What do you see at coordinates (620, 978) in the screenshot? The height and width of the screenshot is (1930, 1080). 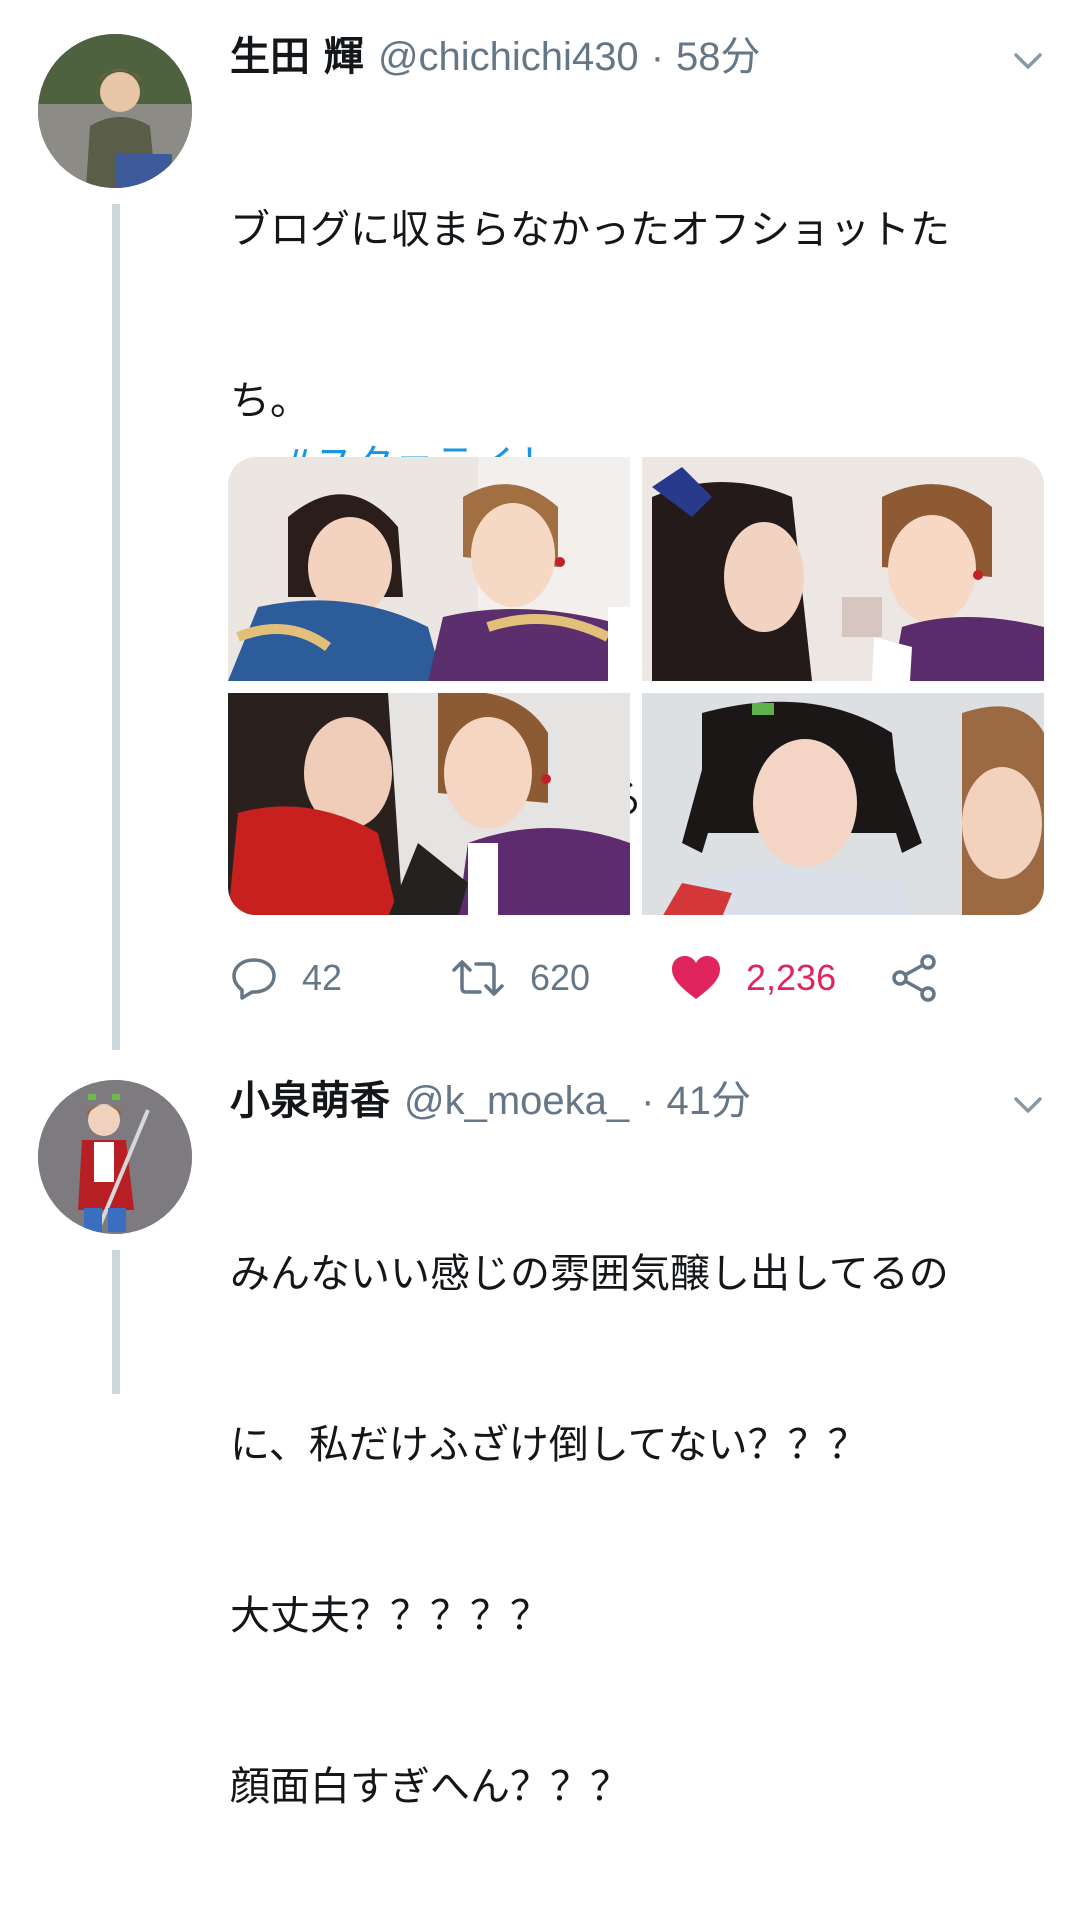 I see `action-bar: 42 620 2,236` at bounding box center [620, 978].